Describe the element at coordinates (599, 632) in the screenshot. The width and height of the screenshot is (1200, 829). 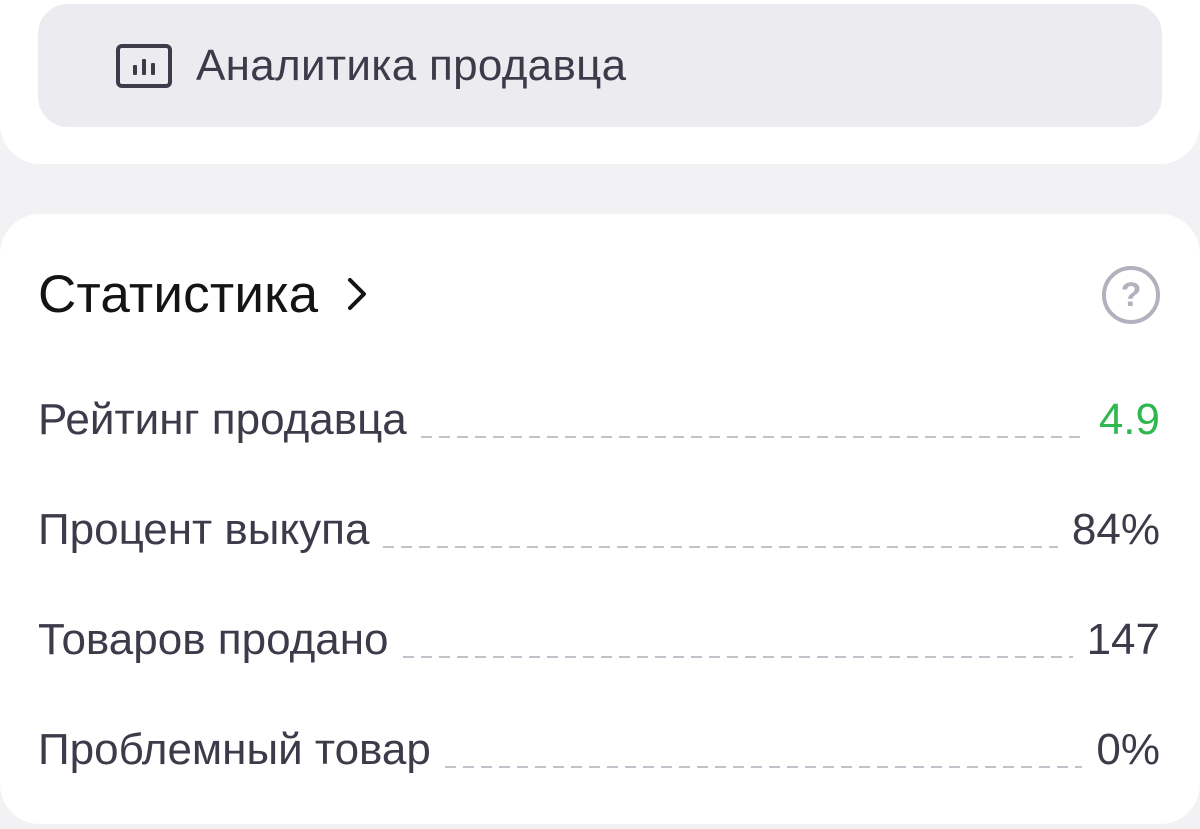
I see `stat-row-items-sold: Товаров продано 147` at that location.